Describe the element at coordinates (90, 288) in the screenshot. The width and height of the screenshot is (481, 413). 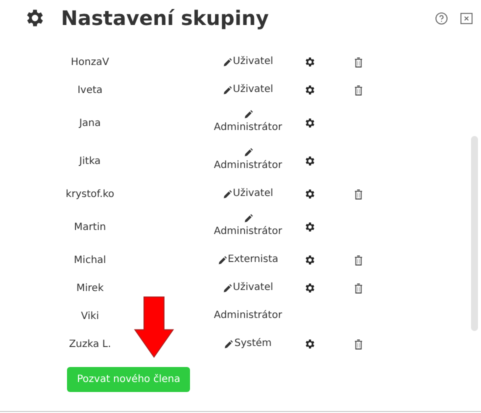
I see `member-name: Mirek` at that location.